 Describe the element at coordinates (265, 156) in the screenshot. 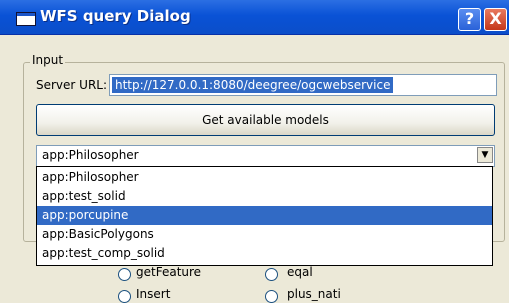

I see `model-select: app:Philosopher ▼` at that location.